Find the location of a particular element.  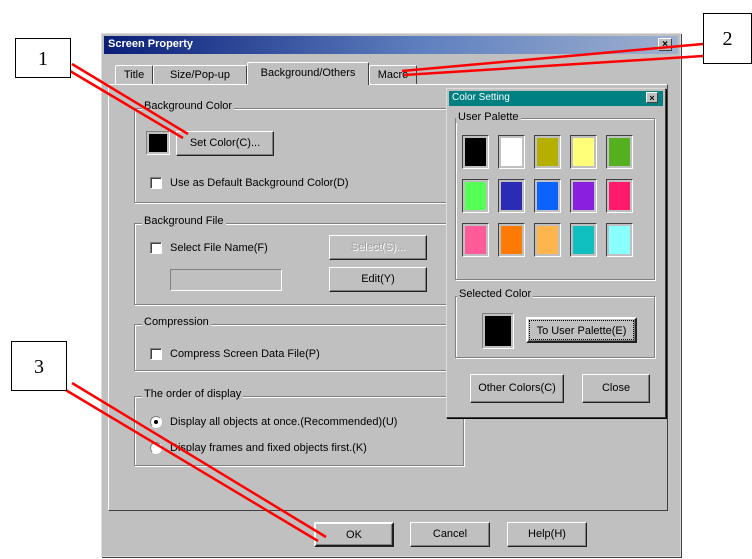

callout-2: 2 is located at coordinates (727, 38).